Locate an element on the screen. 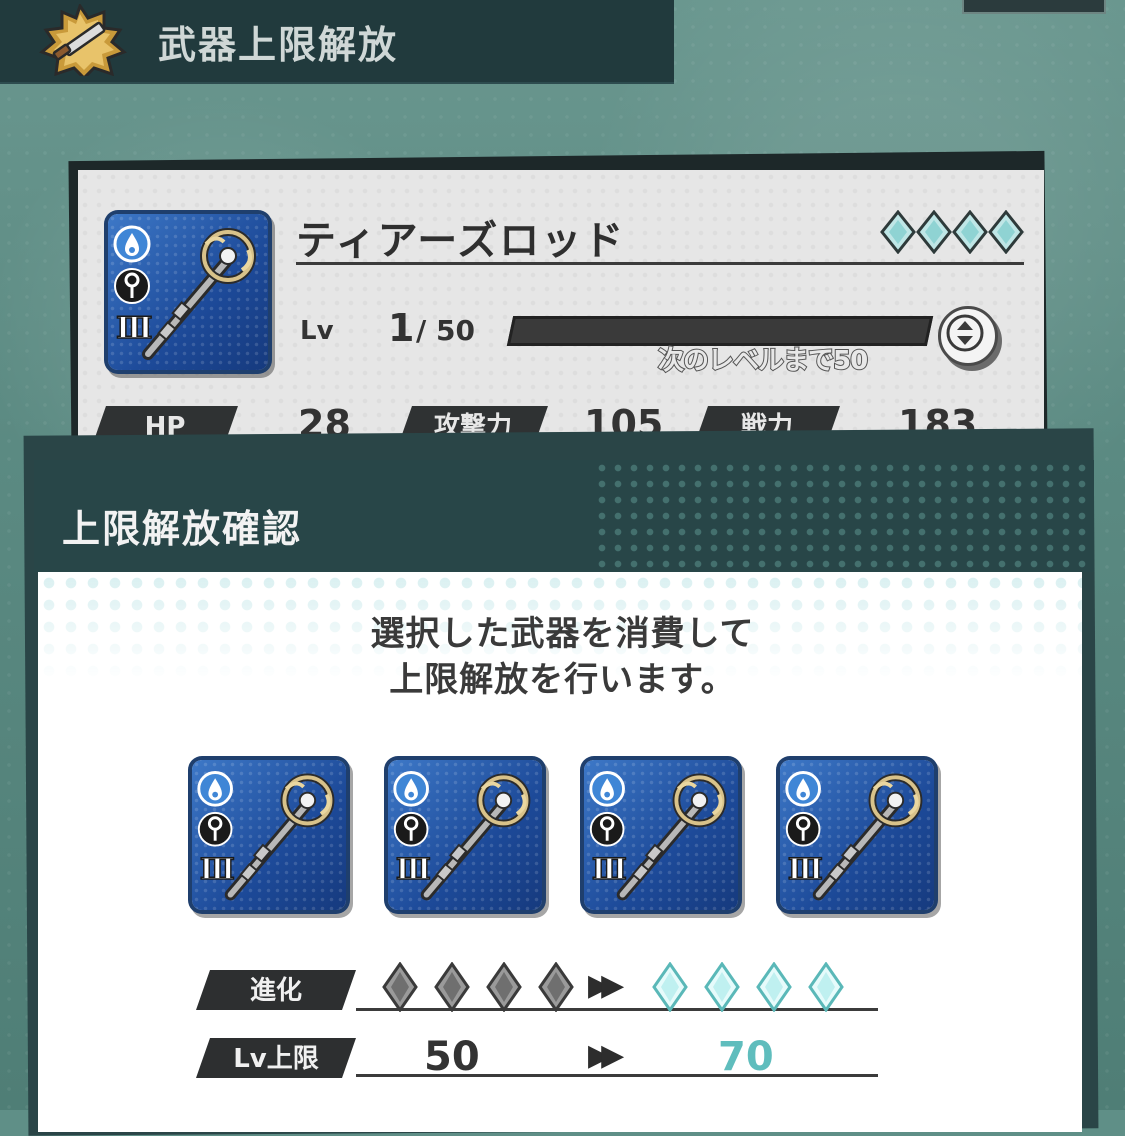 The height and width of the screenshot is (1136, 1125). rarity-diamonds is located at coordinates (952, 232).